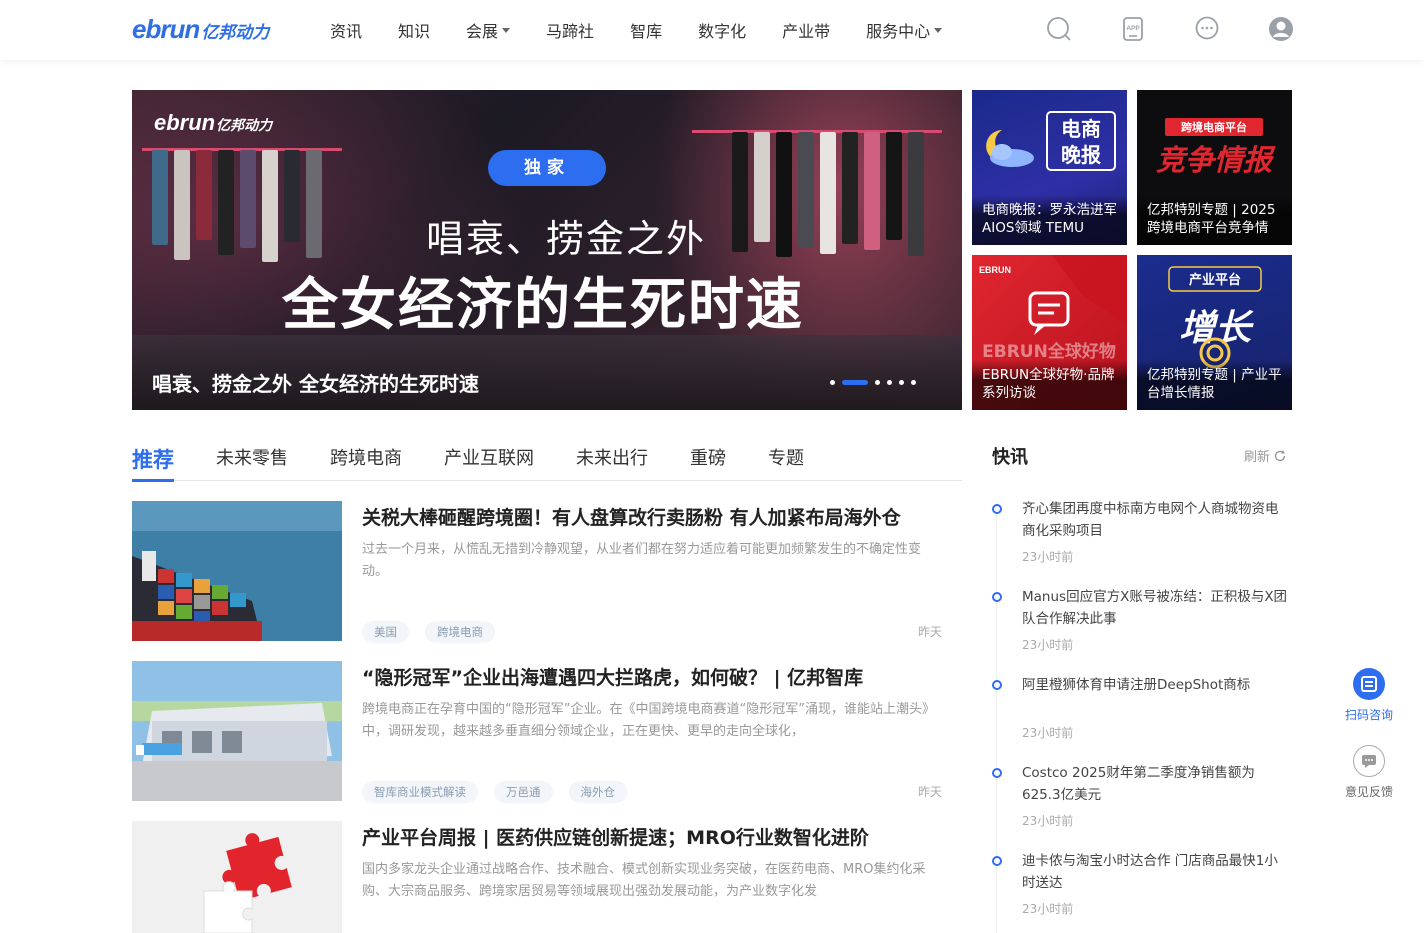  What do you see at coordinates (153, 463) in the screenshot?
I see `tab-recommended: 推荐` at bounding box center [153, 463].